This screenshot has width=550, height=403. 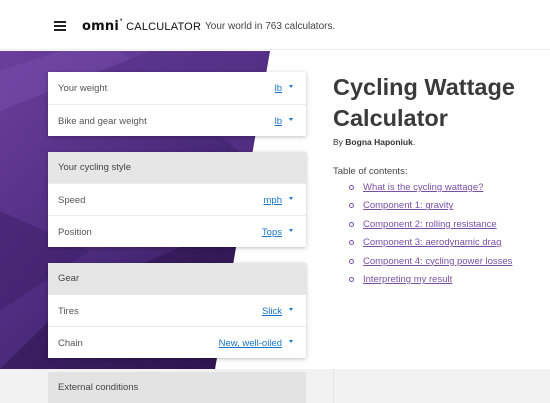 I want to click on your-weight-row: Your weight lb, so click(x=177, y=88).